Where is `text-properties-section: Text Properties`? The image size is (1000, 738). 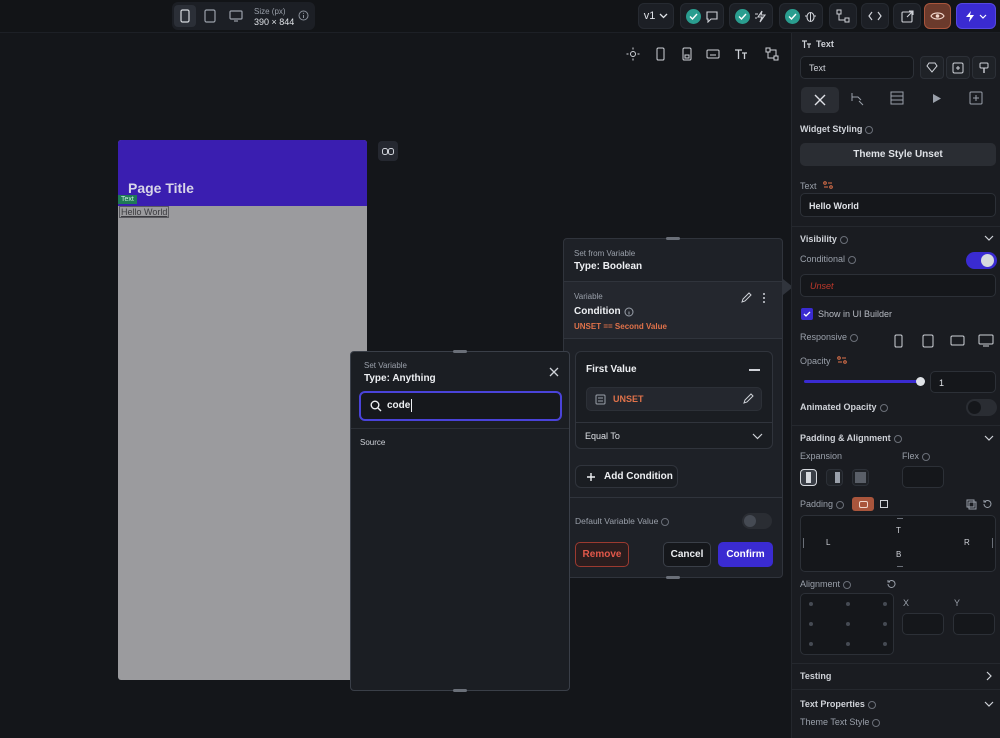 text-properties-section: Text Properties is located at coordinates (838, 704).